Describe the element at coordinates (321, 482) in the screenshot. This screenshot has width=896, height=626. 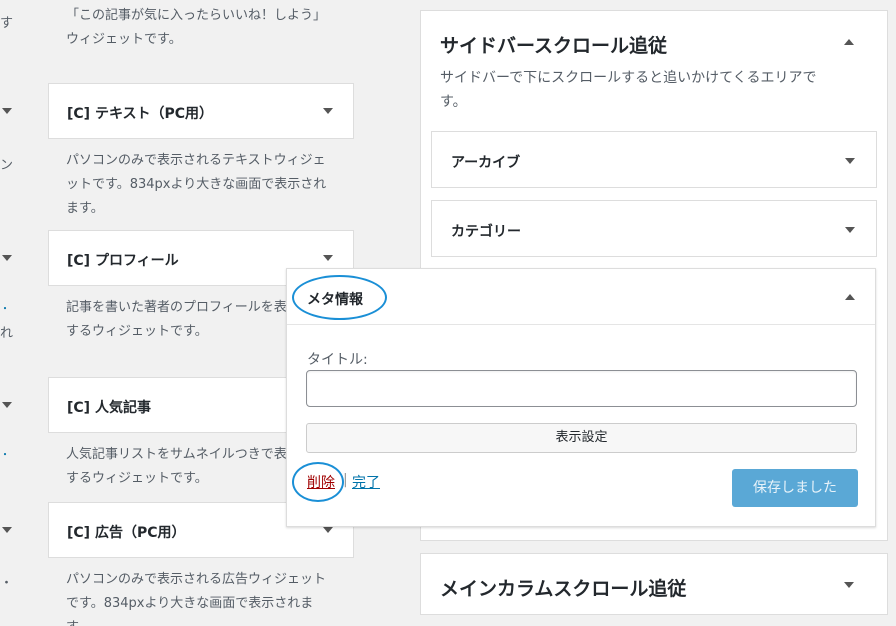
I see `delete-link: 削除` at that location.